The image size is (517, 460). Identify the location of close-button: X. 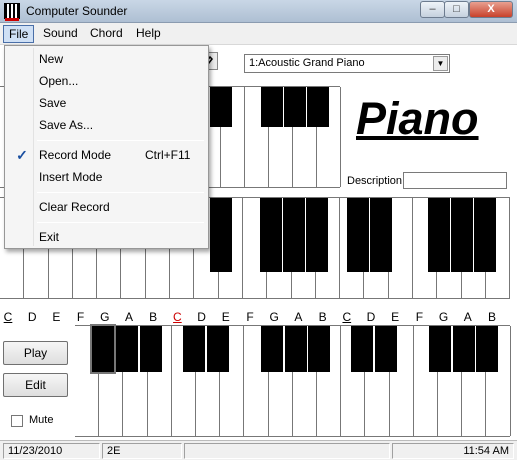
(491, 9).